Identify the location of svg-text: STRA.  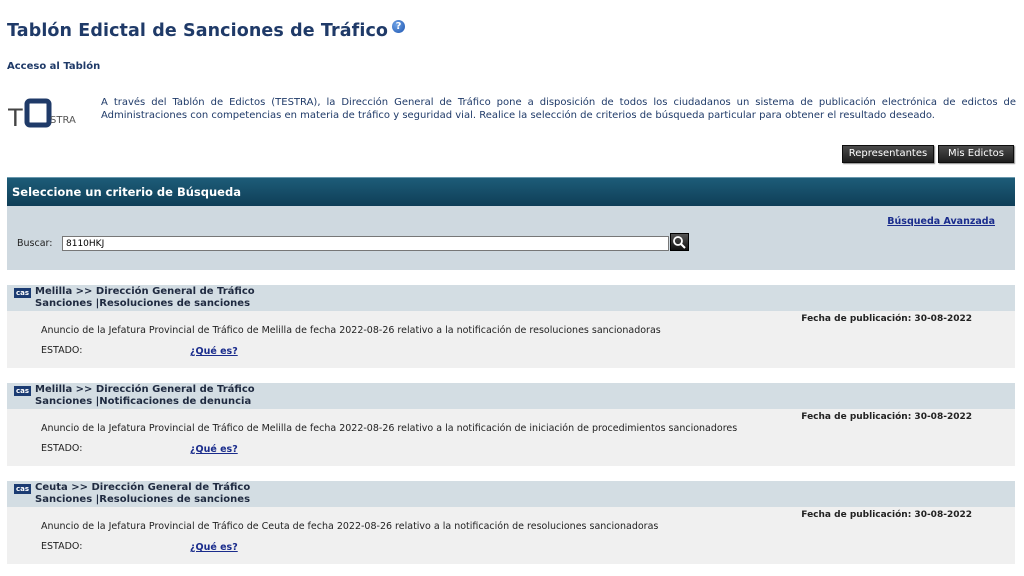
(63, 120).